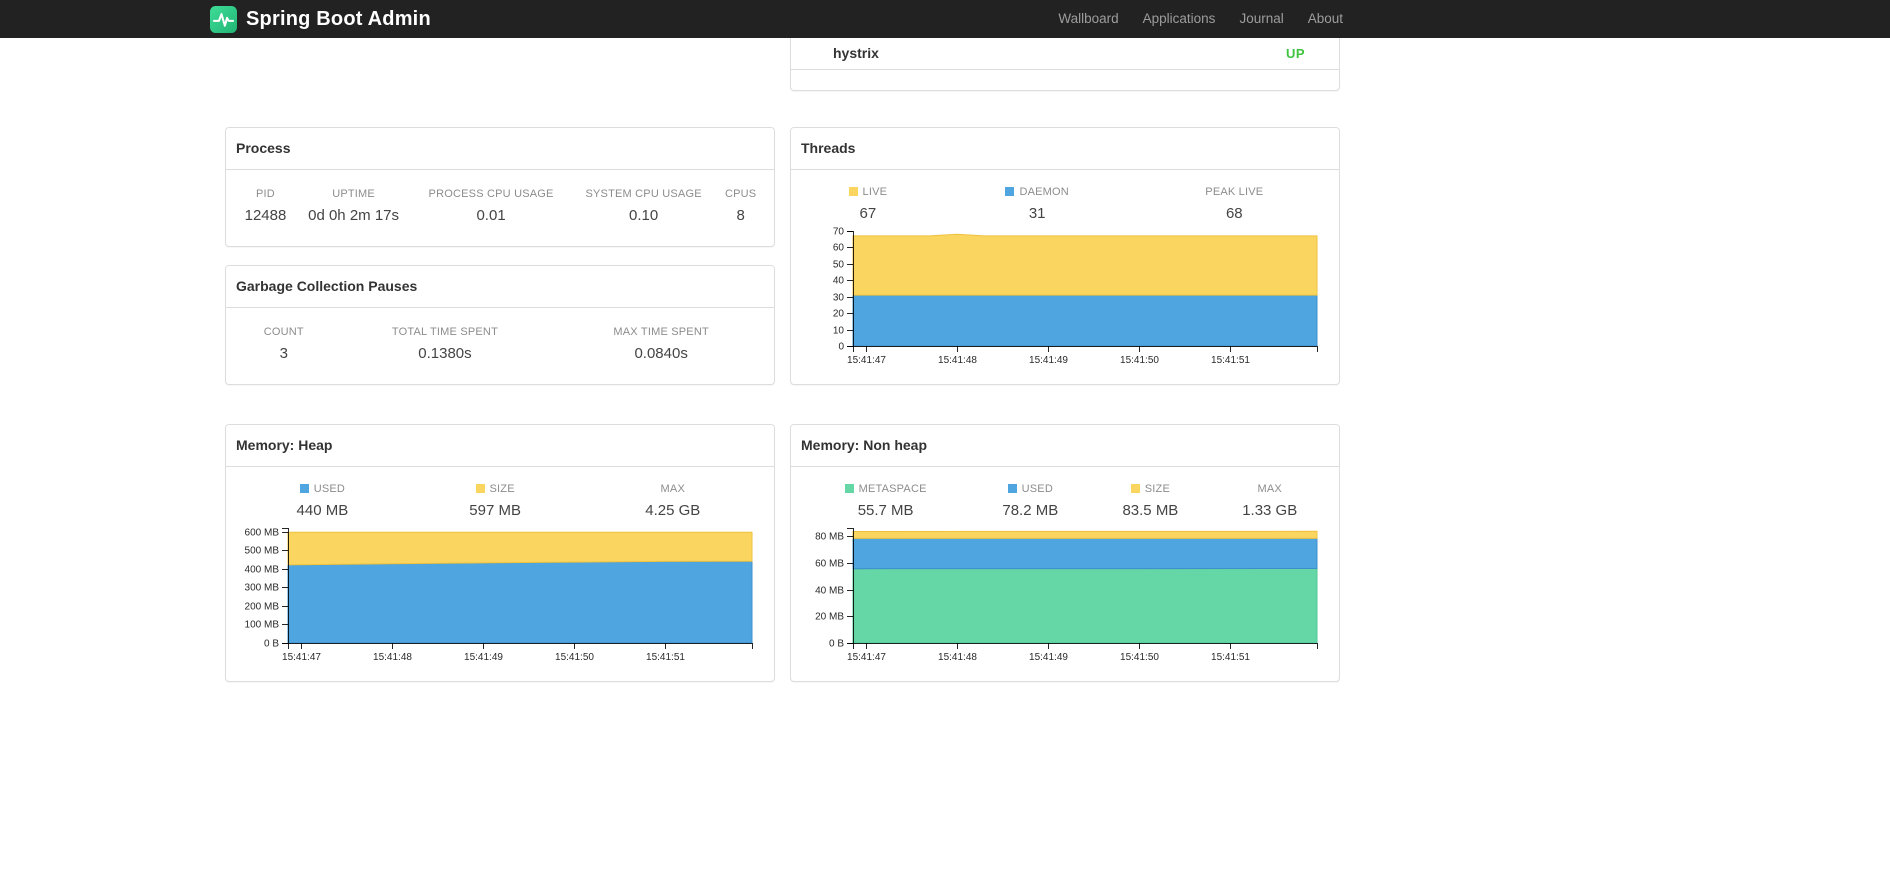 The height and width of the screenshot is (892, 1890). Describe the element at coordinates (1065, 54) in the screenshot. I see `health-row-hystrix: hystrix UP` at that location.